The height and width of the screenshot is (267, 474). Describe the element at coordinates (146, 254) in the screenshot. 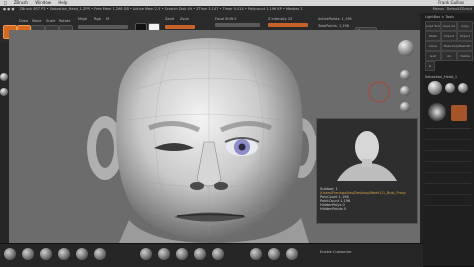

I see `brush-trimdynamic-icon` at that location.